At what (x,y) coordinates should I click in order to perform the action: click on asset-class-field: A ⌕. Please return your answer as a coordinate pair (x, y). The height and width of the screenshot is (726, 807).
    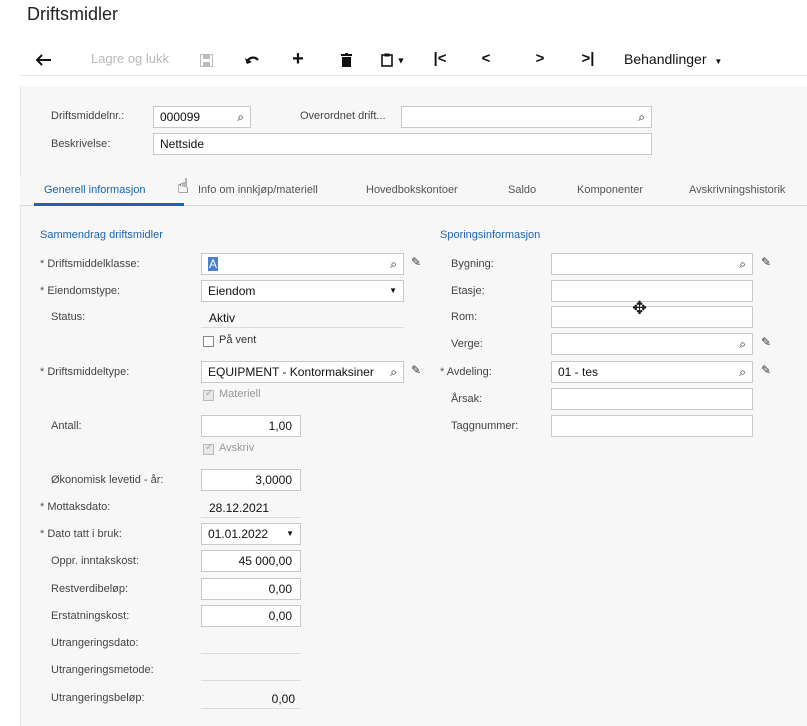
    Looking at the image, I should click on (302, 264).